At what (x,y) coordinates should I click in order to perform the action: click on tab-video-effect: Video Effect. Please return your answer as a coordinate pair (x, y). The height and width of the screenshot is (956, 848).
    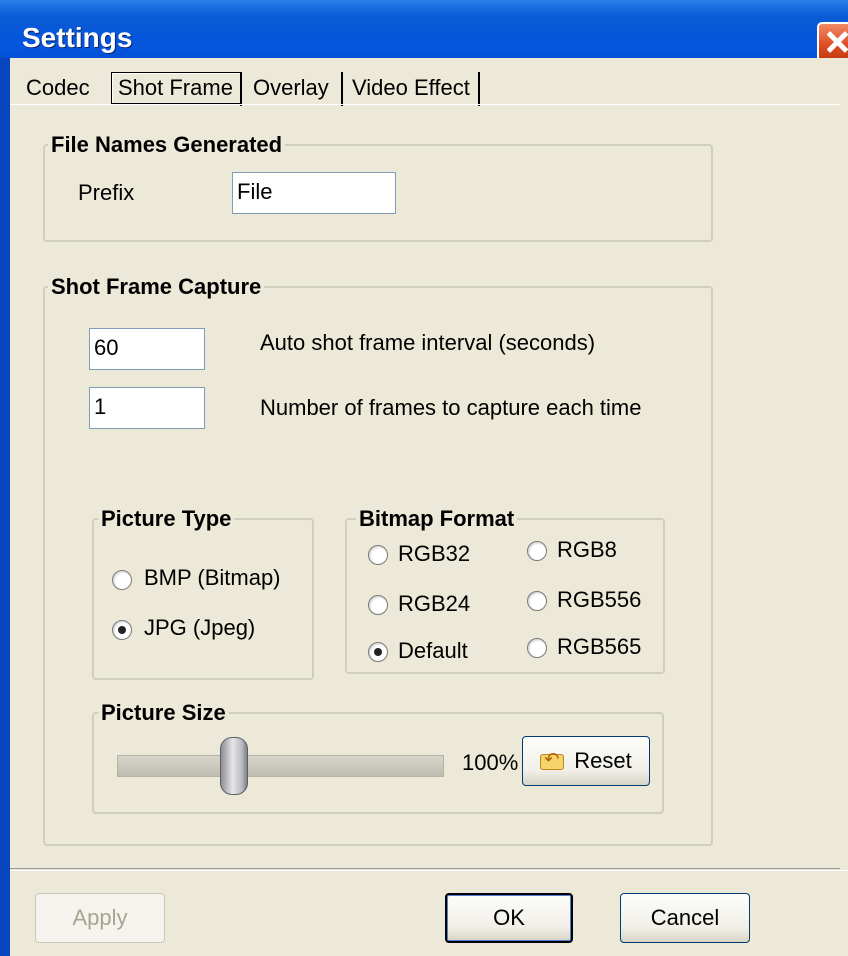
    Looking at the image, I should click on (411, 88).